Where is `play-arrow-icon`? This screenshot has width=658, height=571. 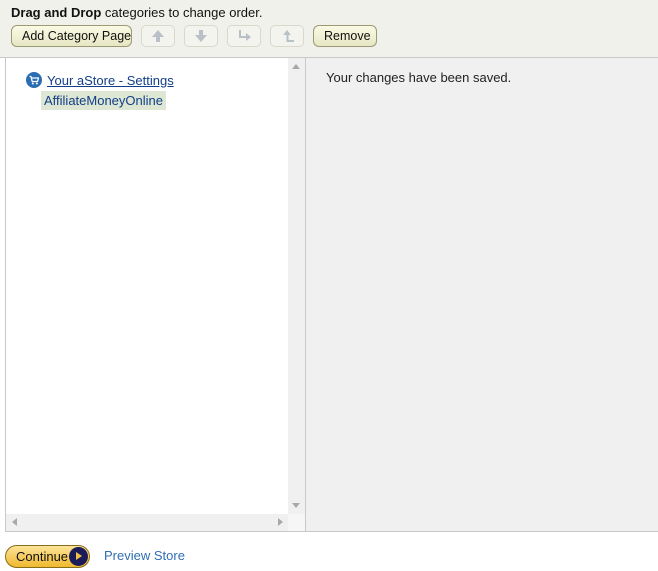
play-arrow-icon is located at coordinates (78, 556).